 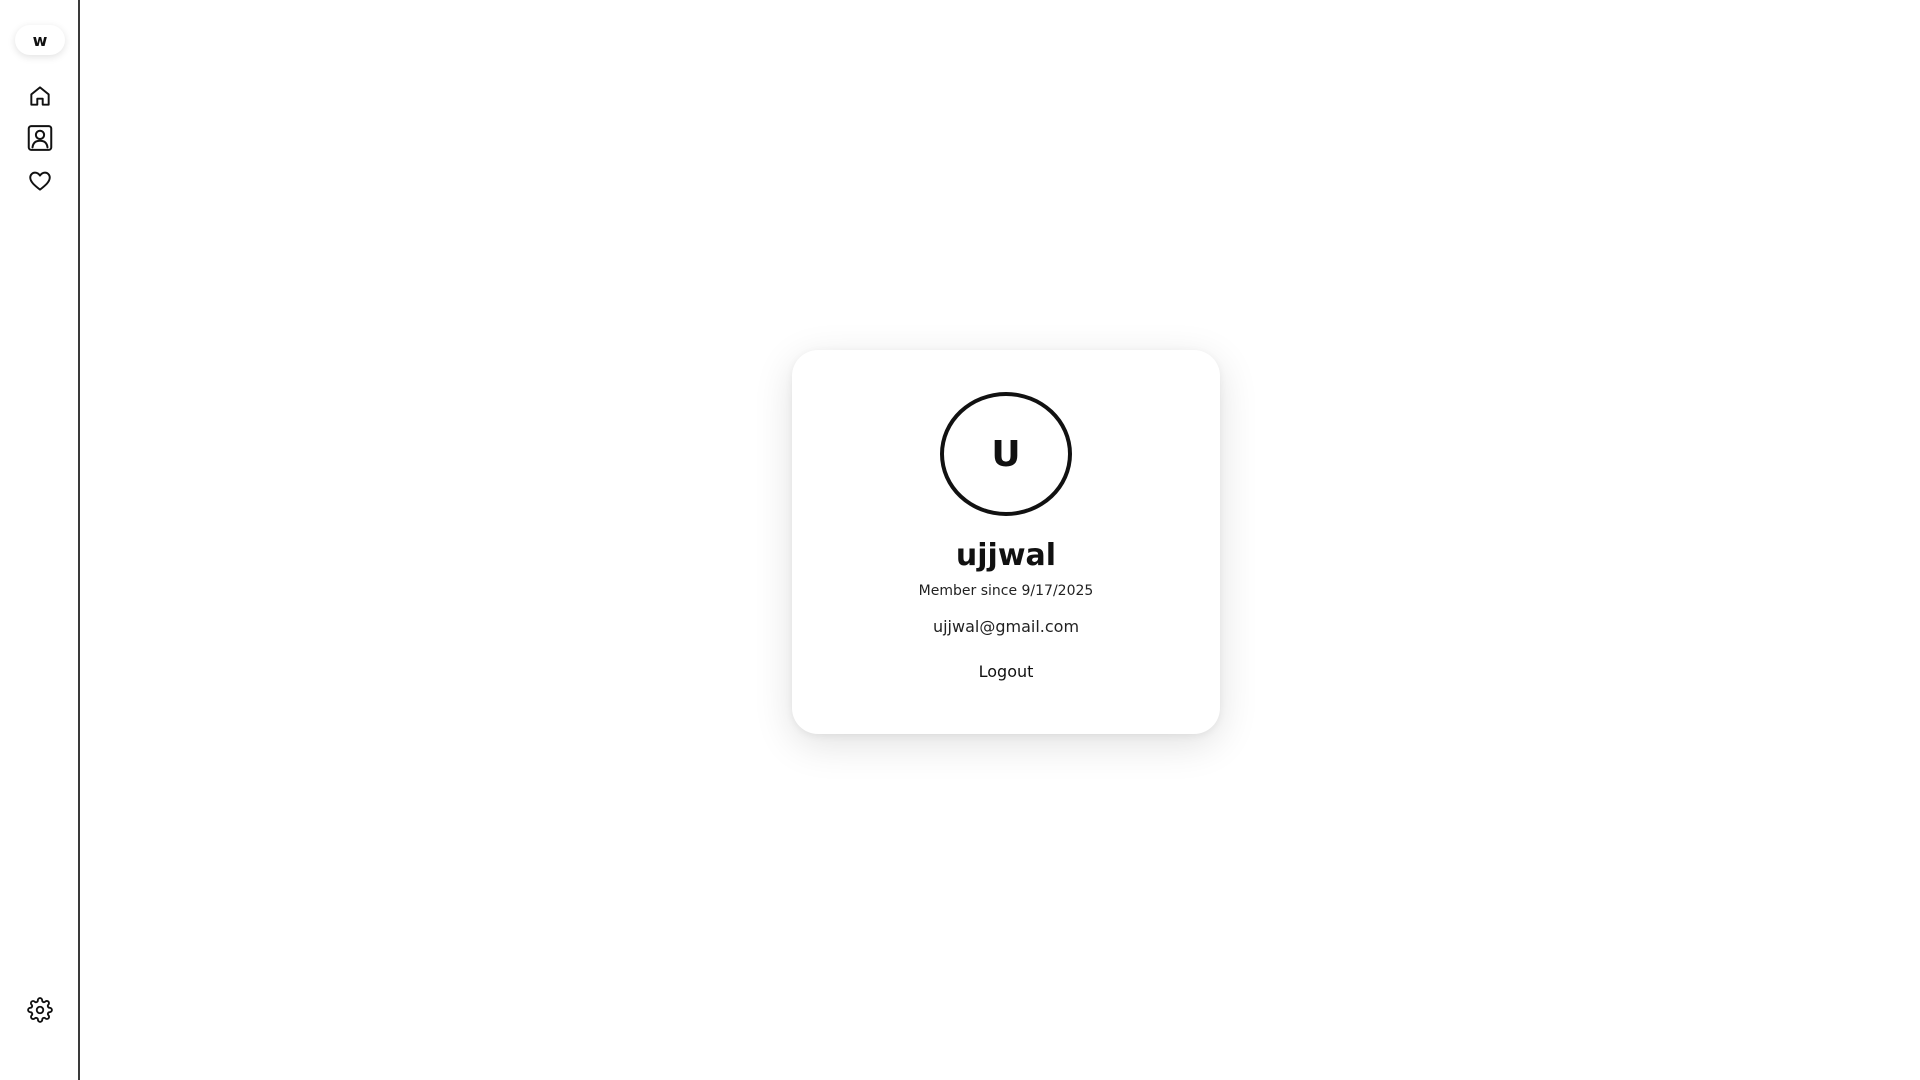 What do you see at coordinates (40, 540) in the screenshot?
I see `sidebar: w` at bounding box center [40, 540].